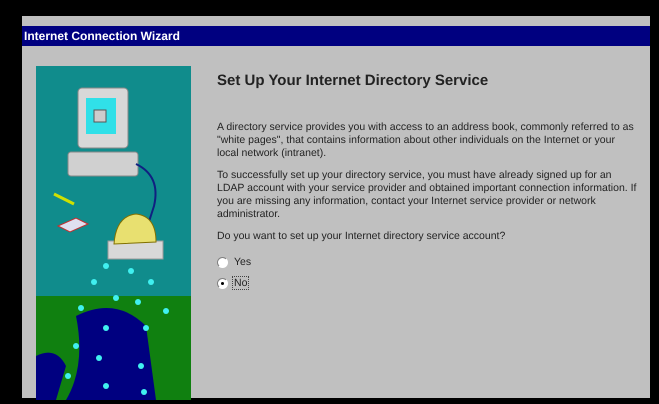 Image resolution: width=659 pixels, height=404 pixels. I want to click on description-paragraph: A directory service provides you with access to an address book, commonly referred to as "white pages", that contains information about other individuals on the Internet or your local network (intranet)., so click(426, 140).